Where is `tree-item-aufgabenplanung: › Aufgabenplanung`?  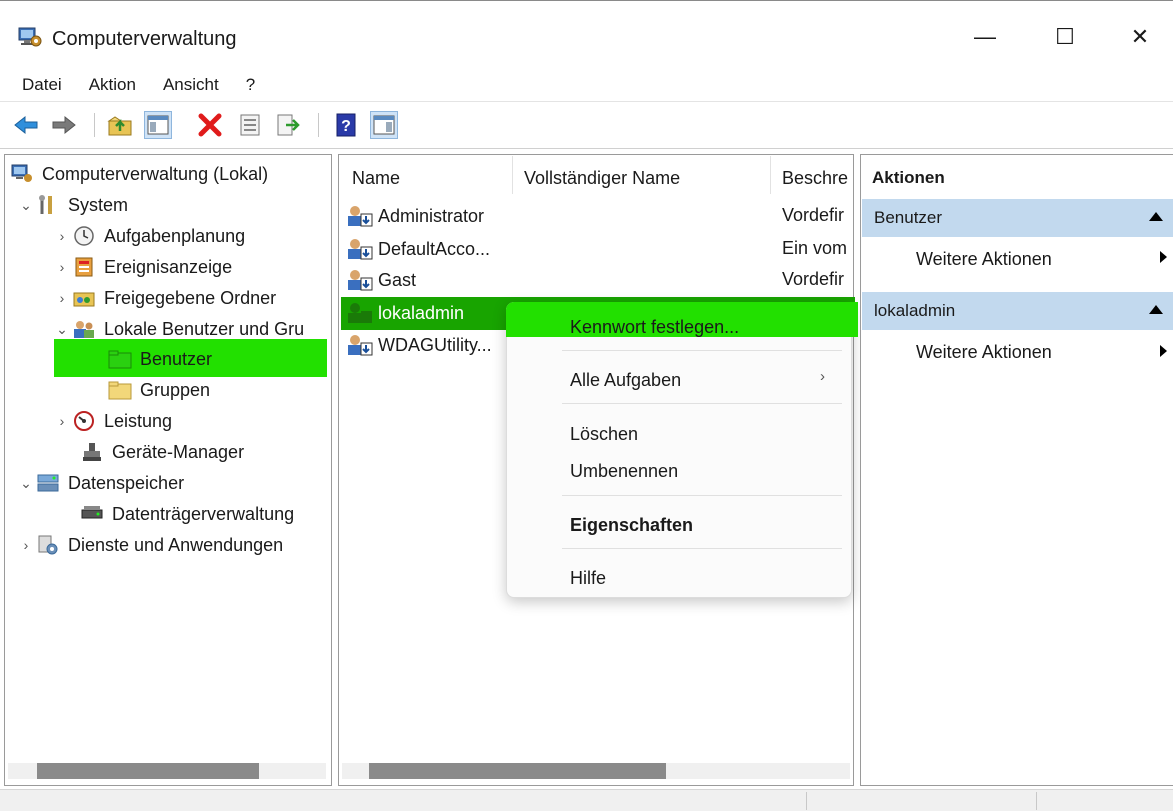
tree-item-aufgabenplanung: › Aufgabenplanung is located at coordinates (148, 236).